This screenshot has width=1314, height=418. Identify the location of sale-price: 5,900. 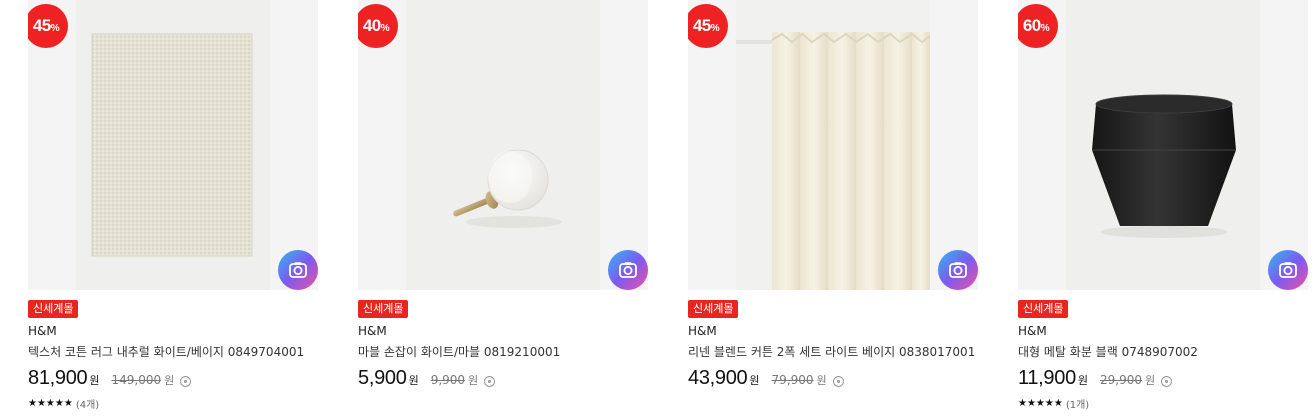
(382, 378).